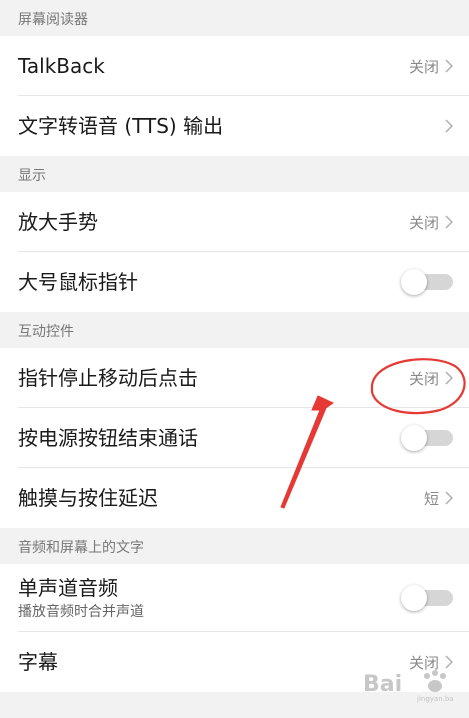 Image resolution: width=469 pixels, height=718 pixels. I want to click on power-button-ends-call-toggle, so click(427, 438).